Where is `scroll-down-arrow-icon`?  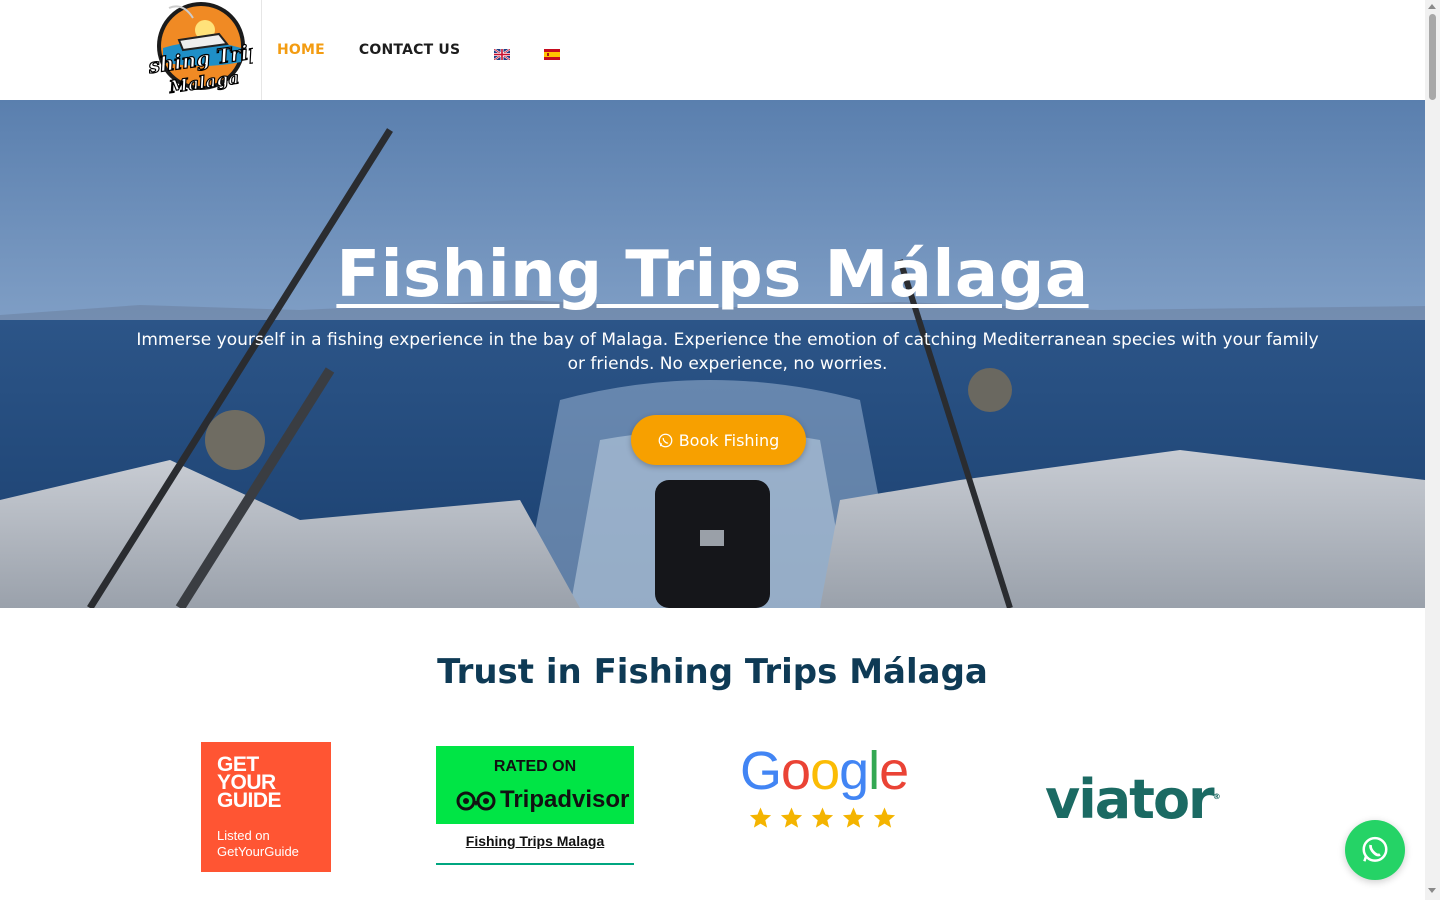 scroll-down-arrow-icon is located at coordinates (1432, 890).